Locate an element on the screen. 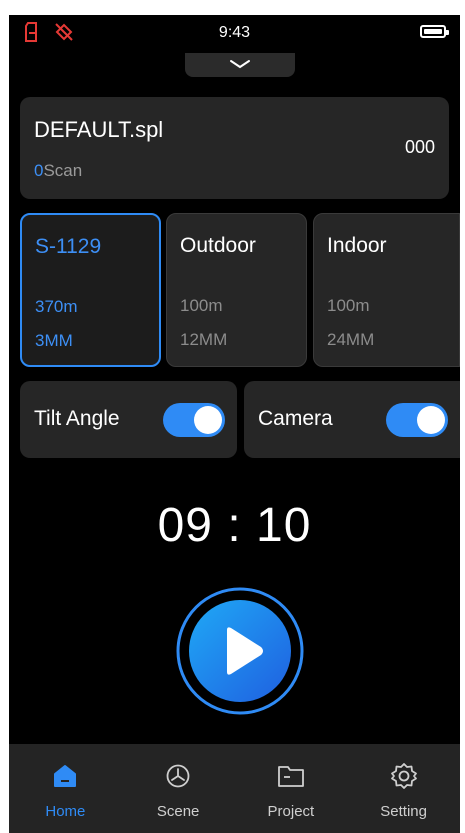  tilt-angle-card: Tilt Angle is located at coordinates (128, 419).